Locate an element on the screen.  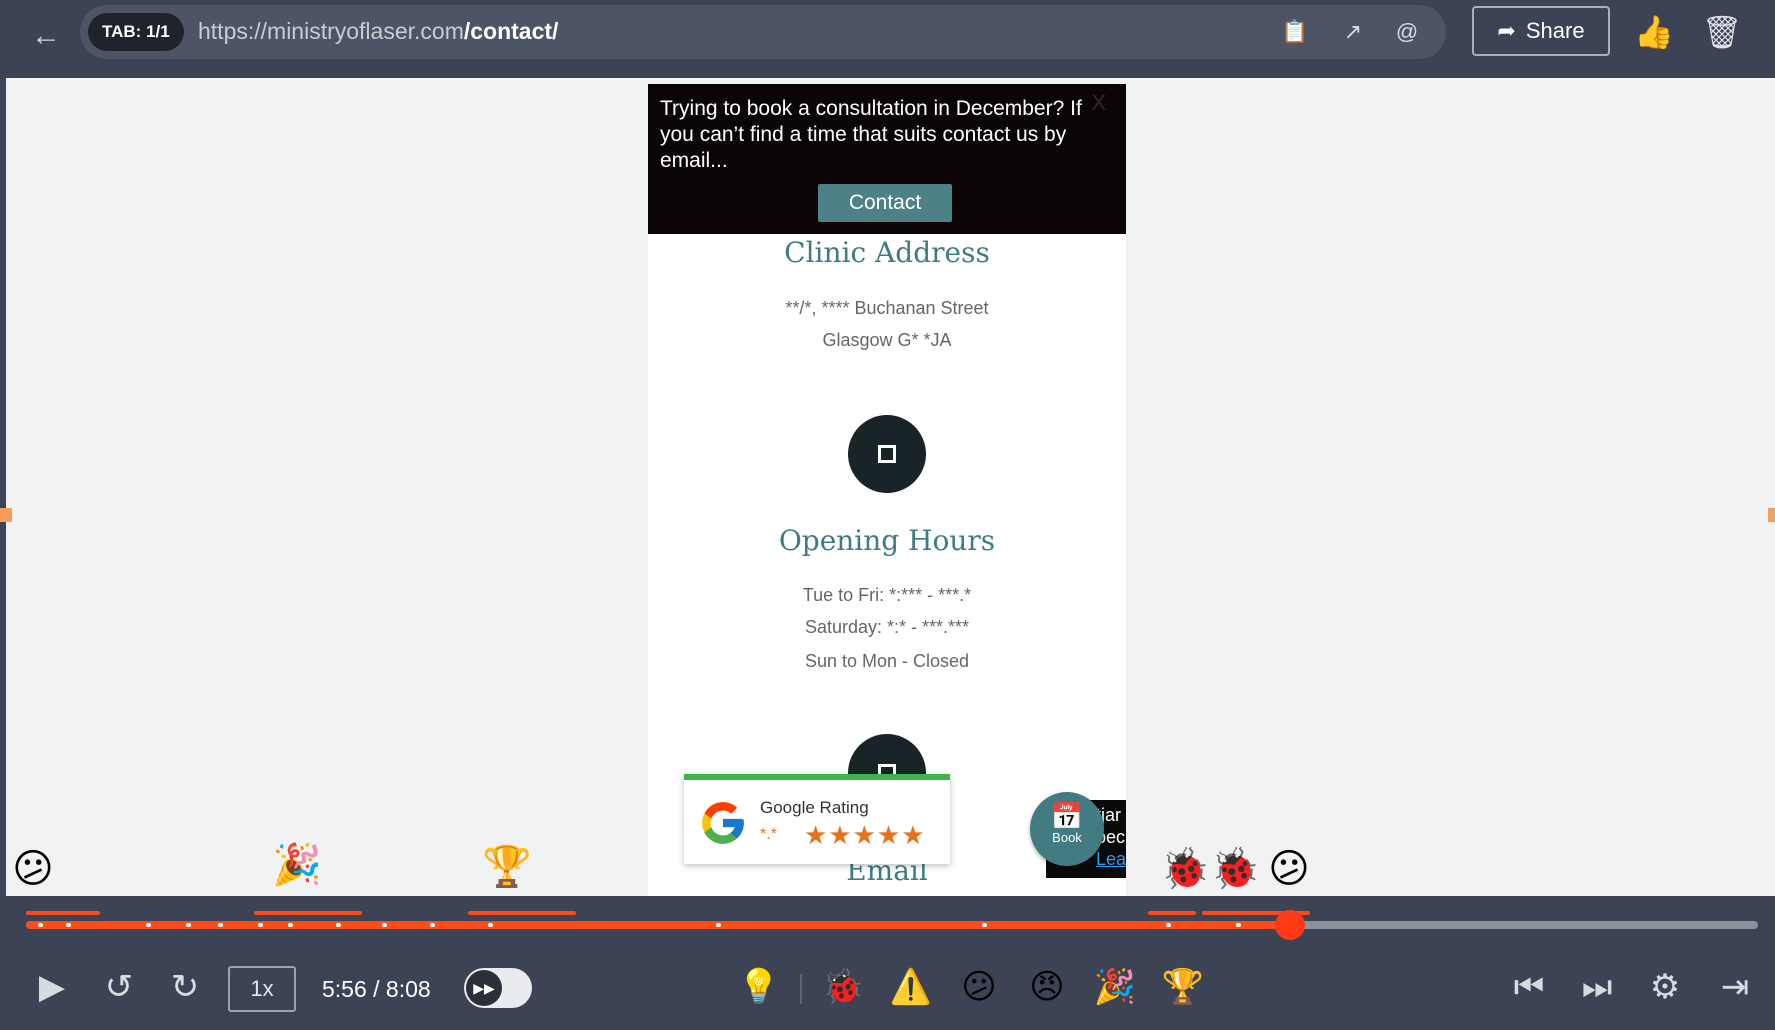
opening-hours-title: Opening Hours is located at coordinates (887, 540).